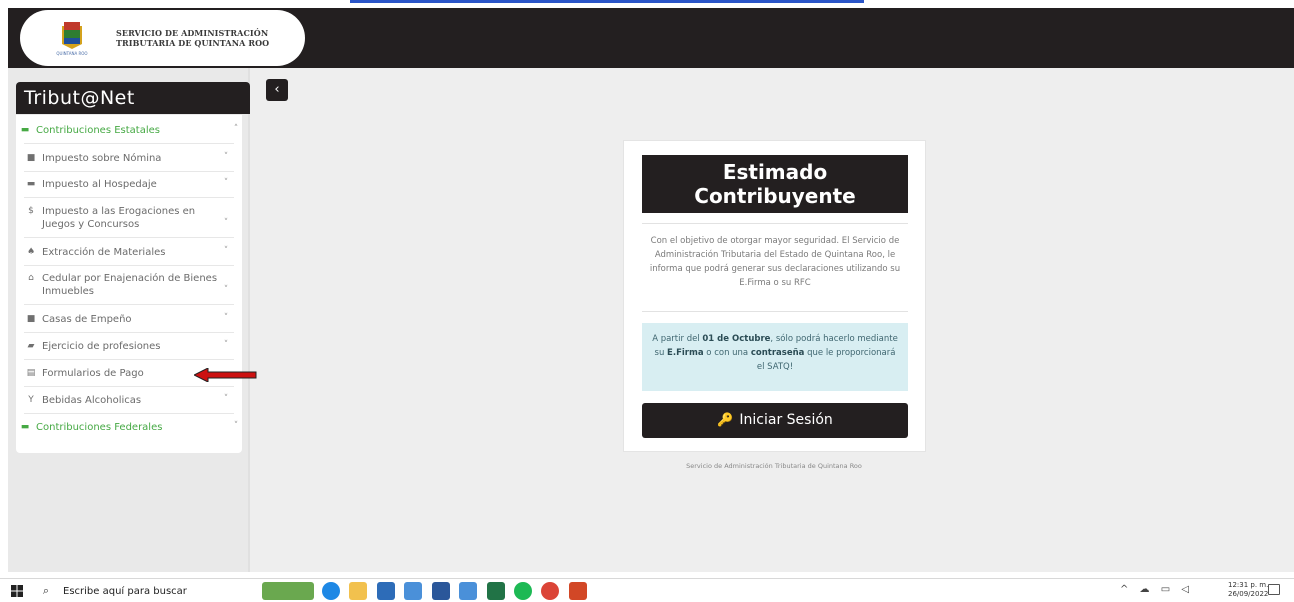 This screenshot has height=602, width=1294. Describe the element at coordinates (236, 129) in the screenshot. I see `chevron-up-icon: ˄` at that location.